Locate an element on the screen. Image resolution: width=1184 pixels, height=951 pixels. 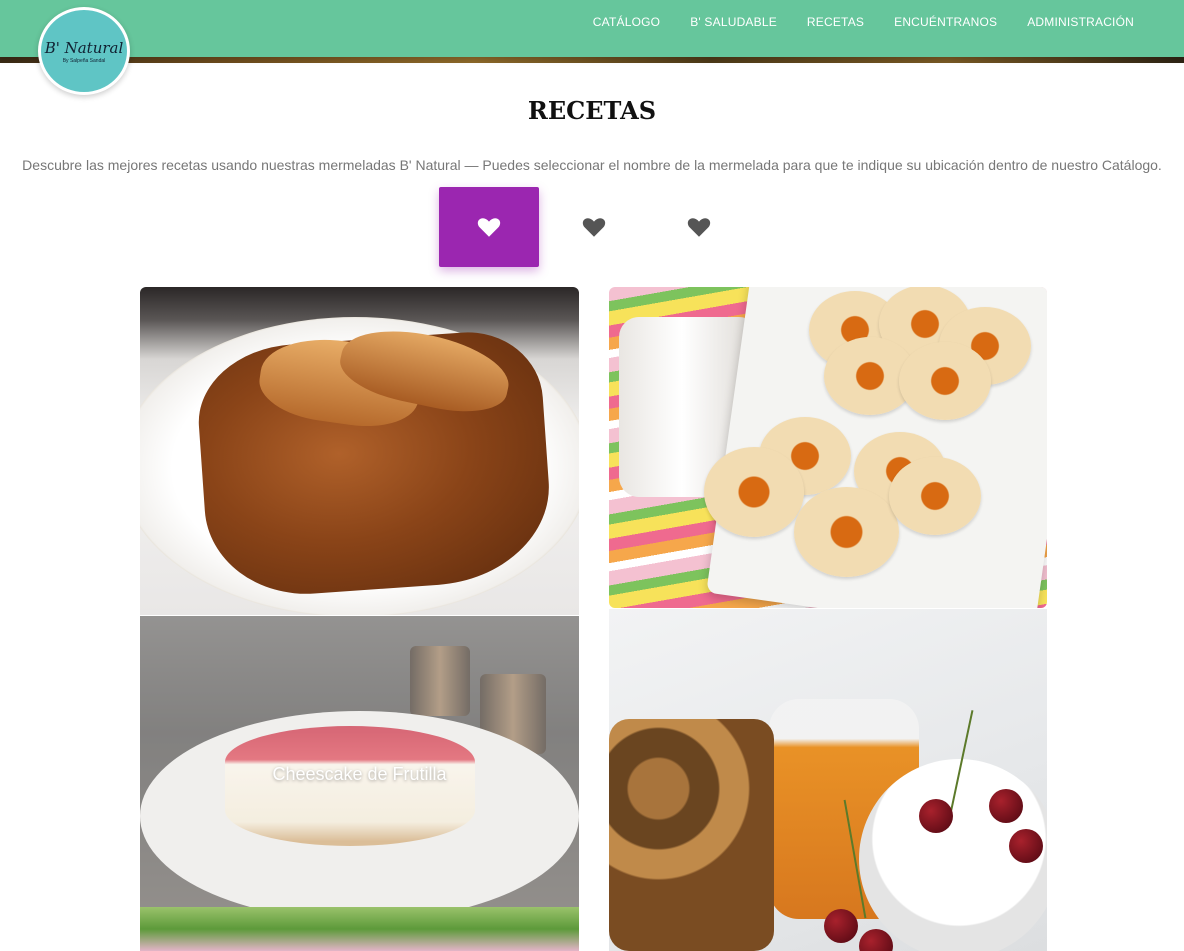
nav-link-administracion: ADMINISTRACIÓN is located at coordinates (1080, 22).